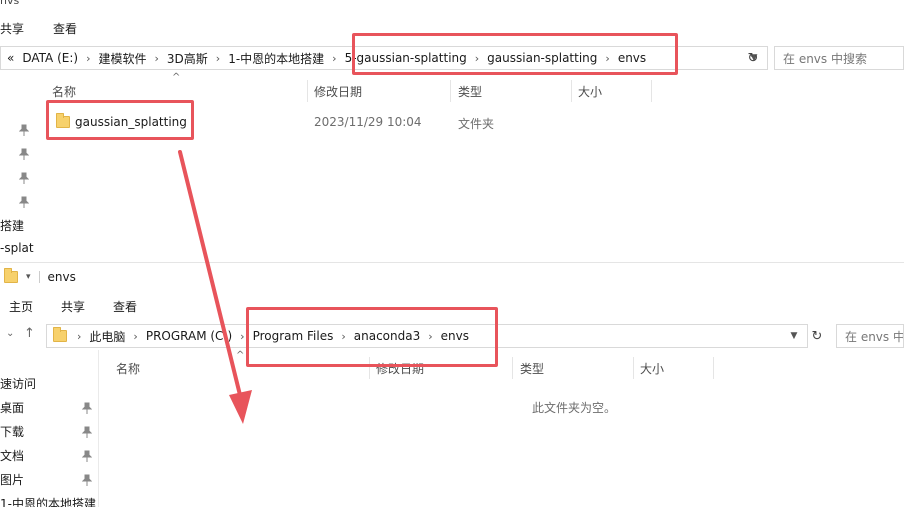 The width and height of the screenshot is (904, 507). I want to click on arrow-shaft, so click(210, 273).